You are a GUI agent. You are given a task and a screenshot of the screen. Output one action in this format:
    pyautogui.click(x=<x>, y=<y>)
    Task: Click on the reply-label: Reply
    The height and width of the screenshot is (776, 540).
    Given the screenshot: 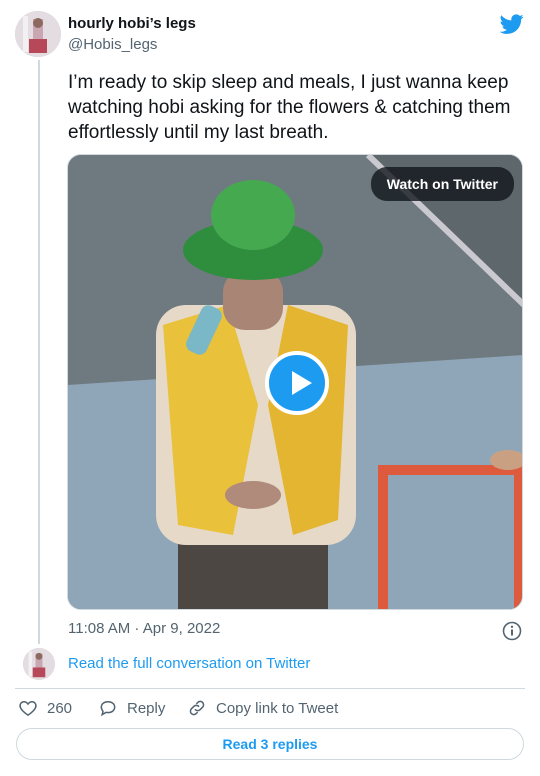 What is the action you would take?
    pyautogui.click(x=146, y=708)
    